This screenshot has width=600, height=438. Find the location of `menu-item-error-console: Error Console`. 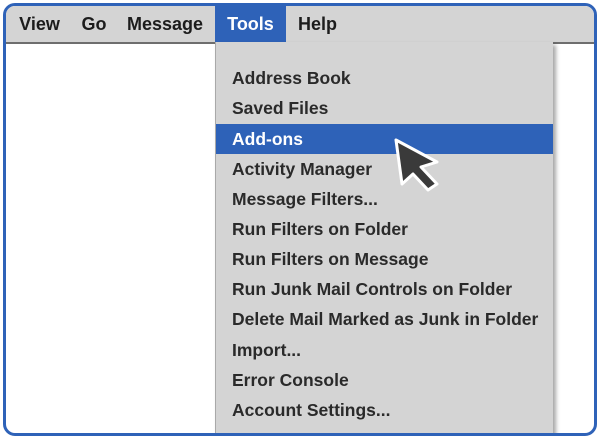

menu-item-error-console: Error Console is located at coordinates (384, 380).